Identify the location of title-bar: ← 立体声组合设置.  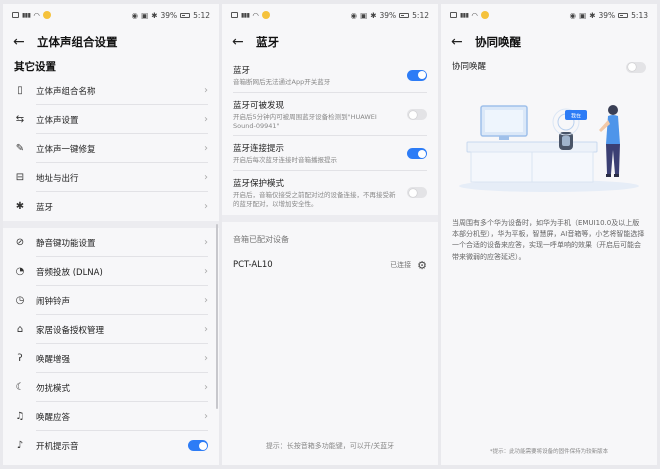
(111, 42).